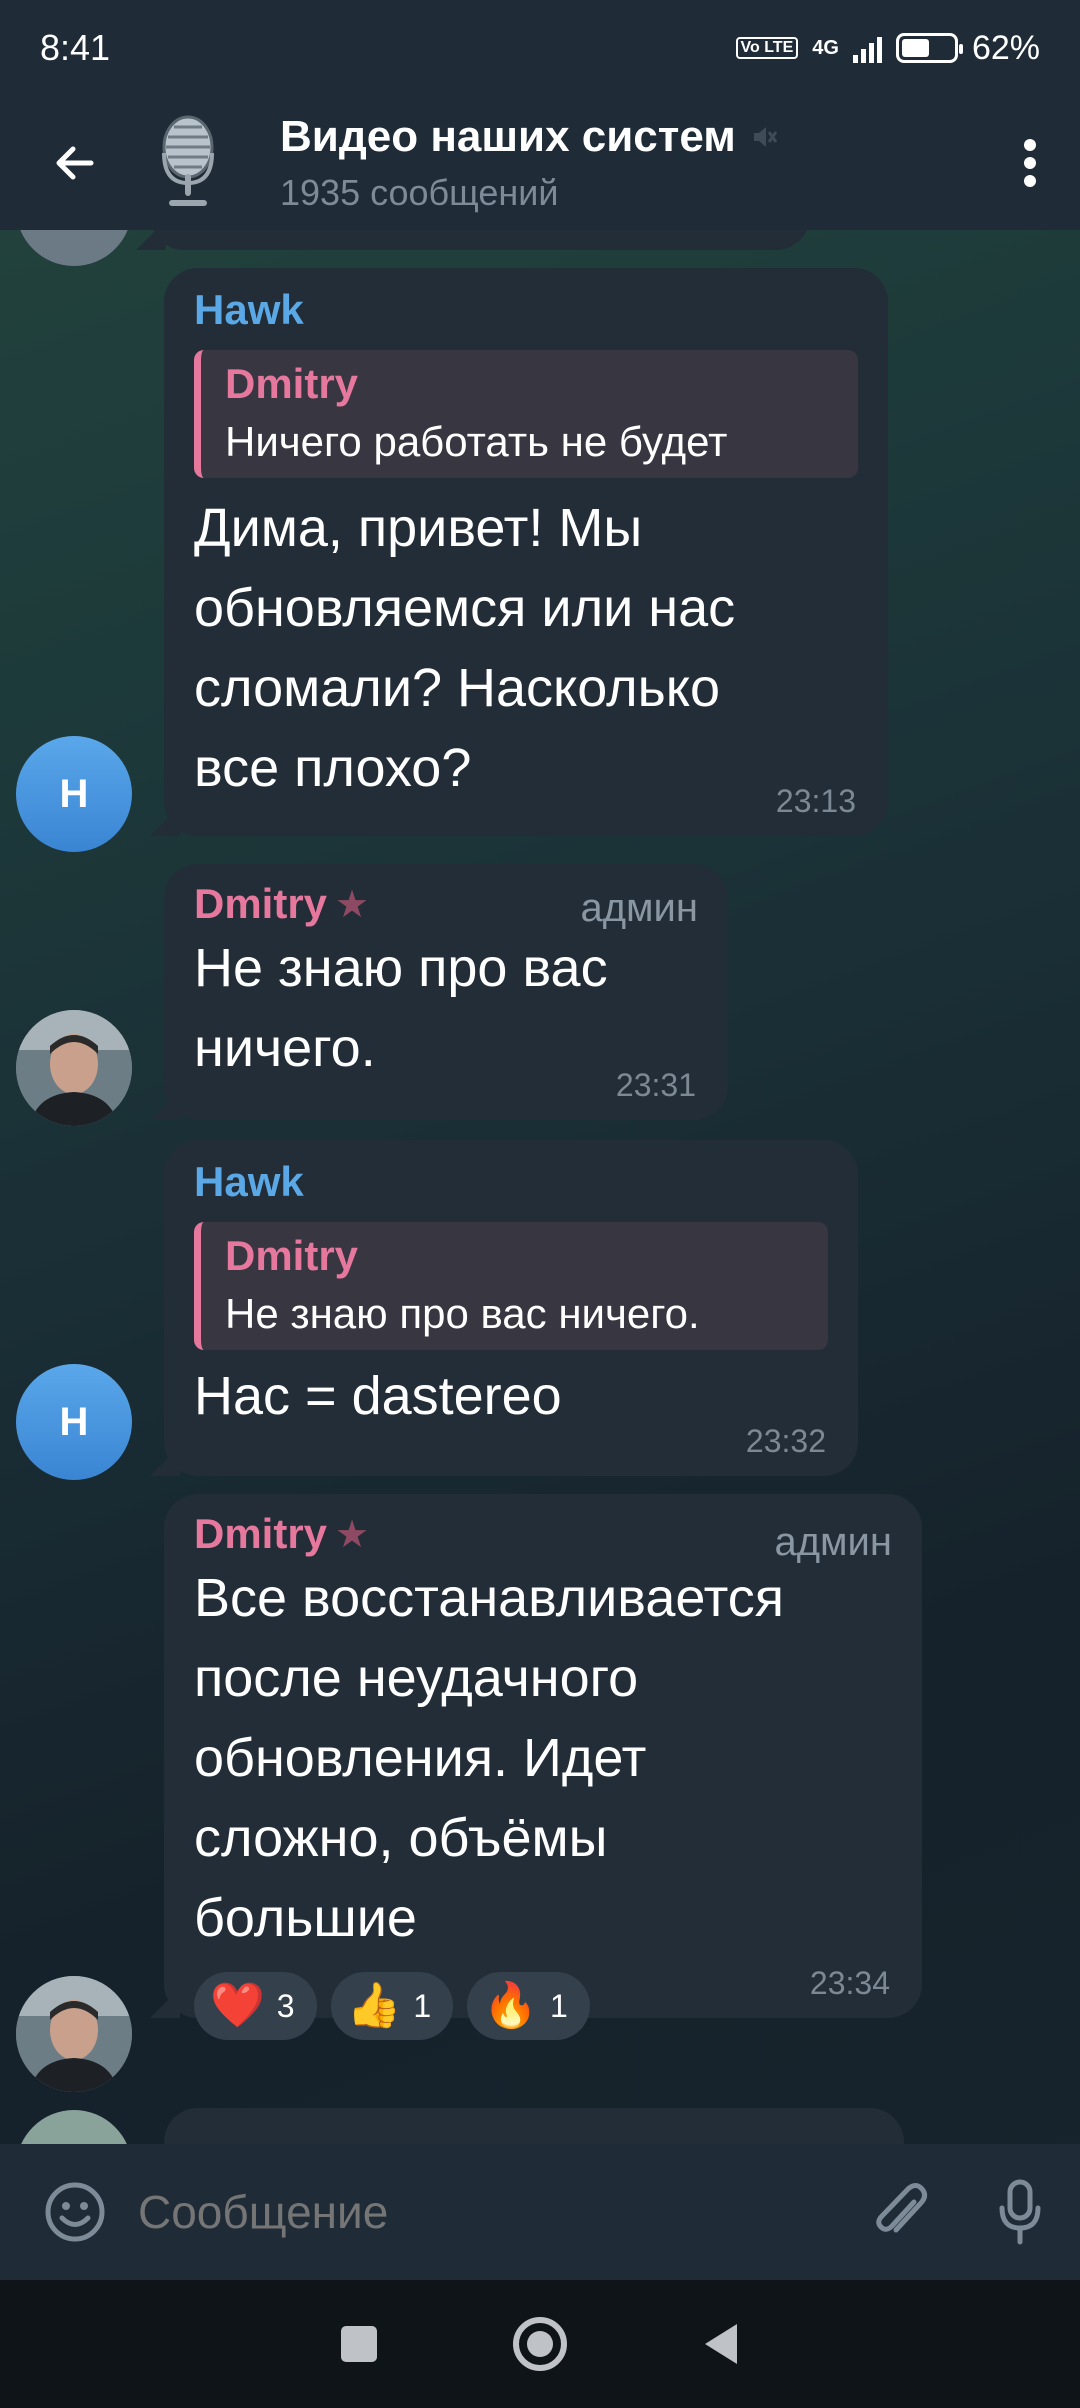 This screenshot has width=1080, height=2408. What do you see at coordinates (401, 1008) in the screenshot?
I see `message-text: Не знаю про вас ничего.` at bounding box center [401, 1008].